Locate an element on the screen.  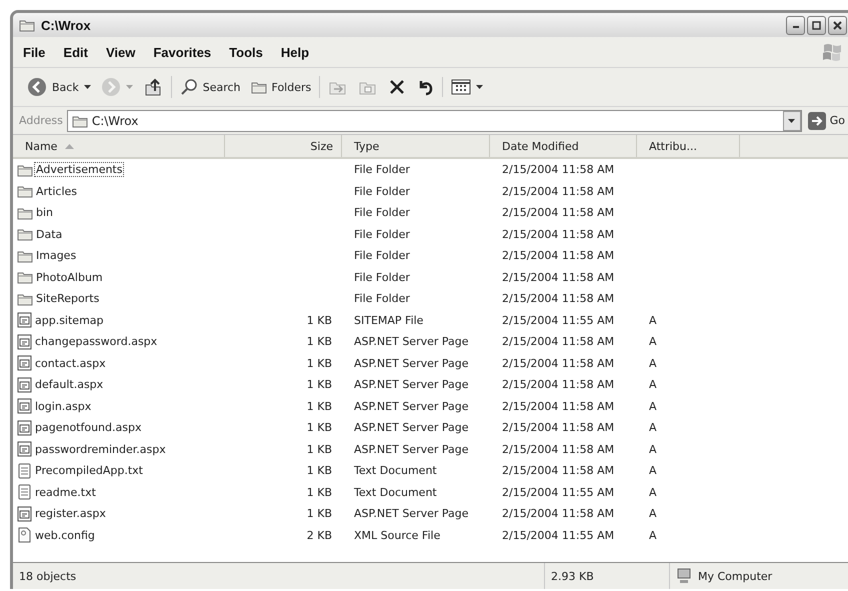
column-header: Name is located at coordinates (119, 146).